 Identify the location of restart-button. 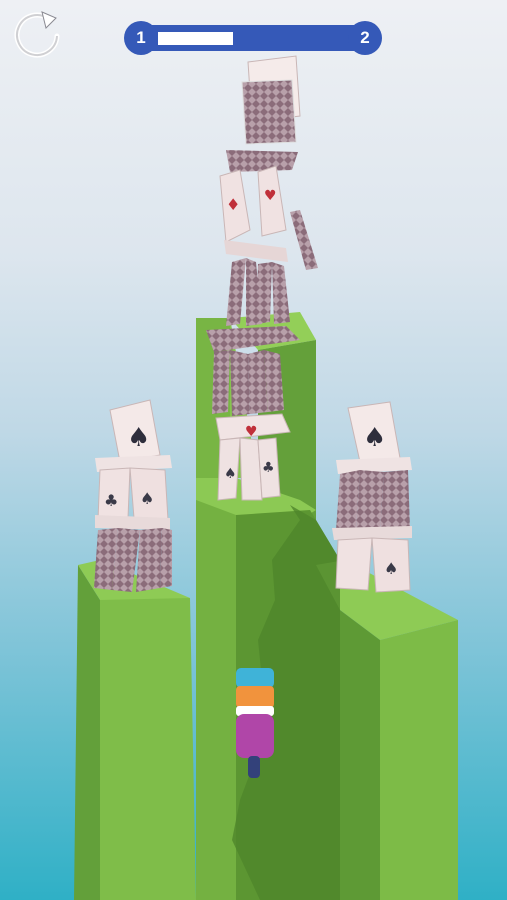
(39, 35).